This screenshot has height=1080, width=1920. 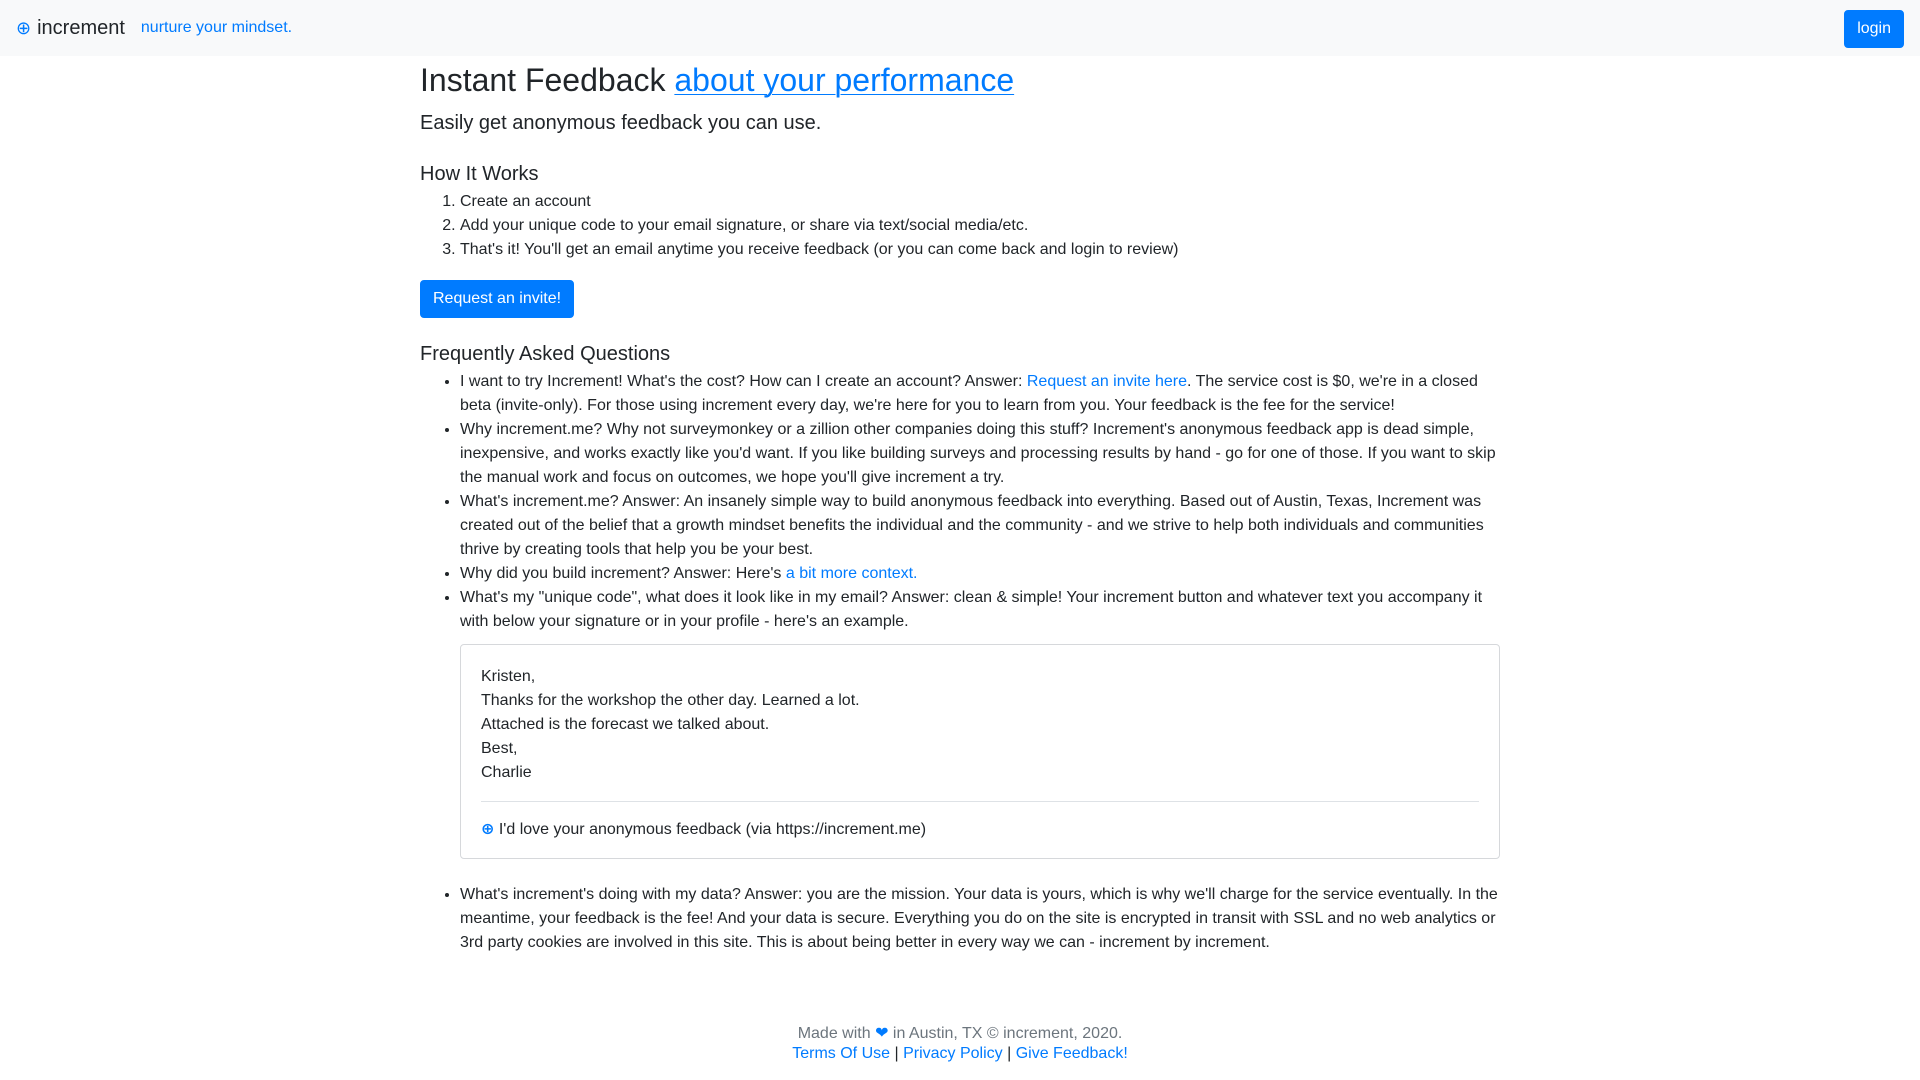 What do you see at coordinates (980, 202) in the screenshot?
I see `step-item: Create an account` at bounding box center [980, 202].